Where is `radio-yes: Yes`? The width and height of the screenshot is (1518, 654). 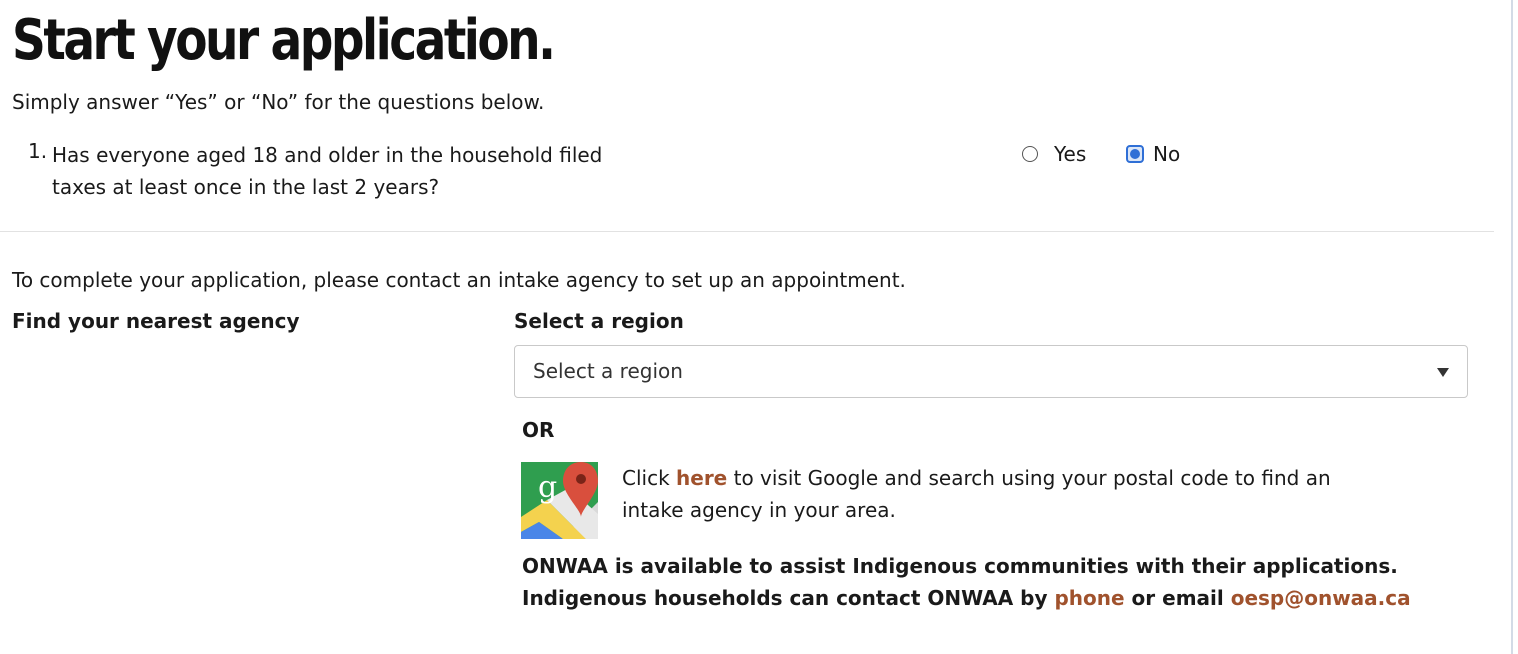 radio-yes: Yes is located at coordinates (1054, 154).